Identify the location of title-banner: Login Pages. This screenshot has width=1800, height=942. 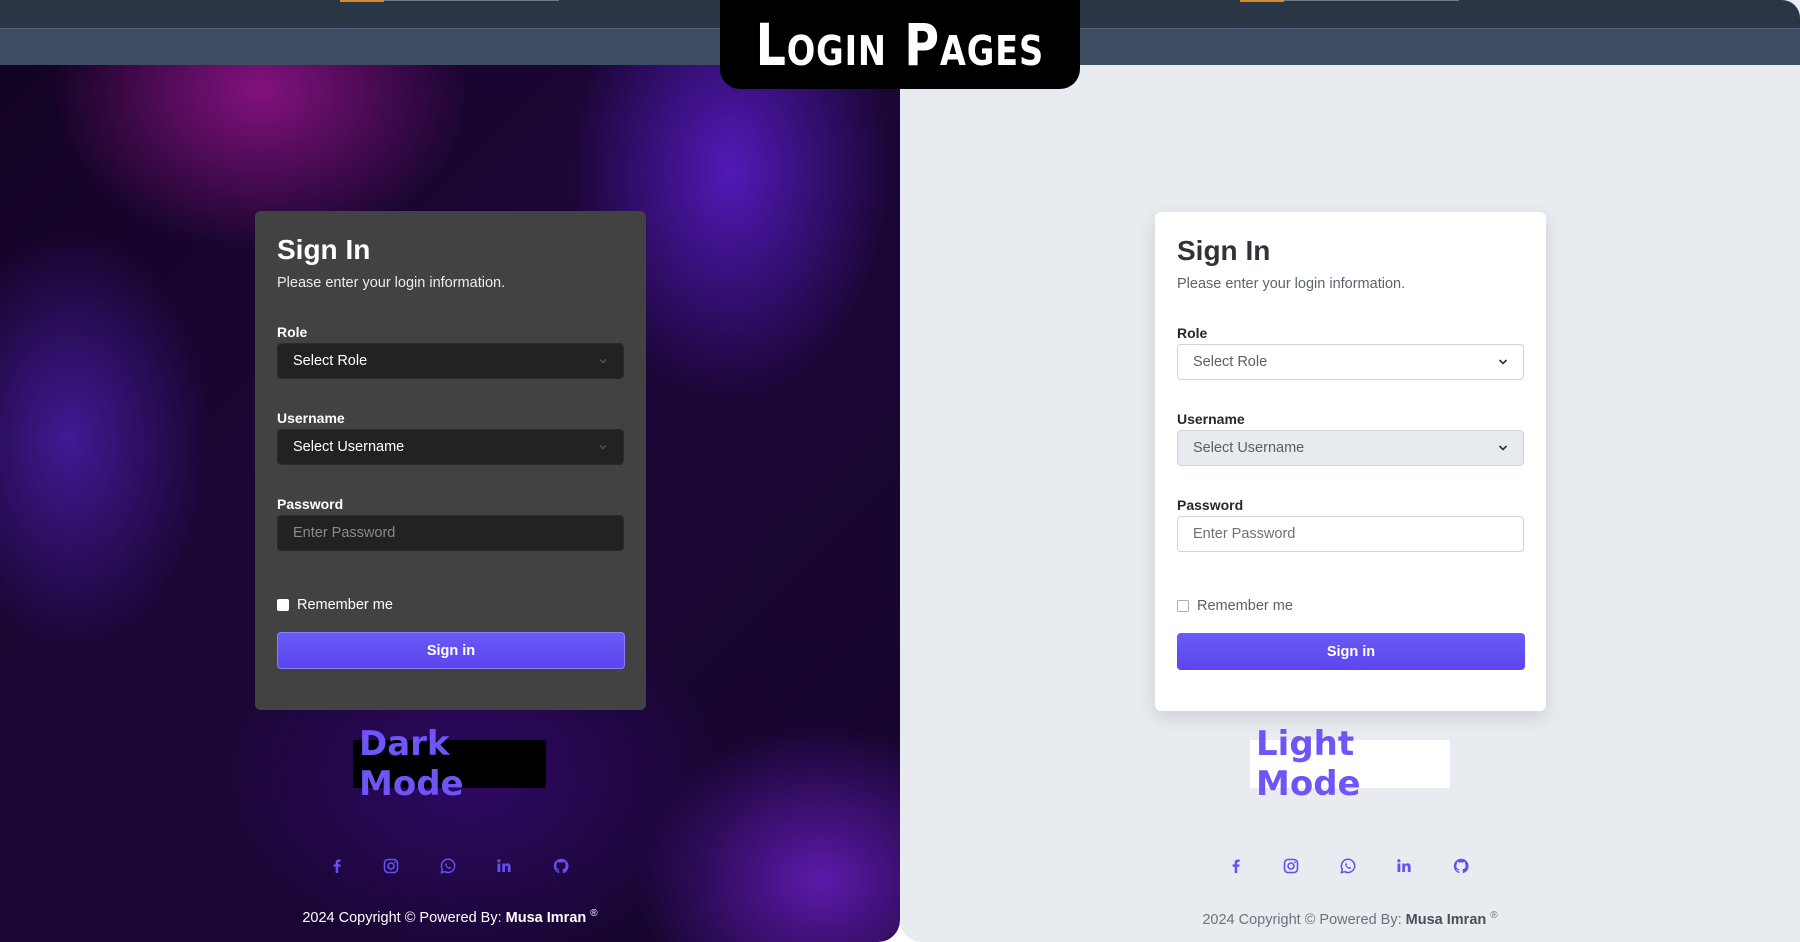
(900, 44).